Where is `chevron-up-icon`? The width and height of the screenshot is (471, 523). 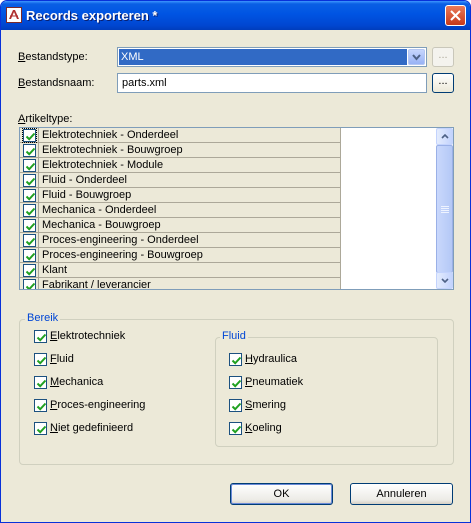 chevron-up-icon is located at coordinates (445, 136).